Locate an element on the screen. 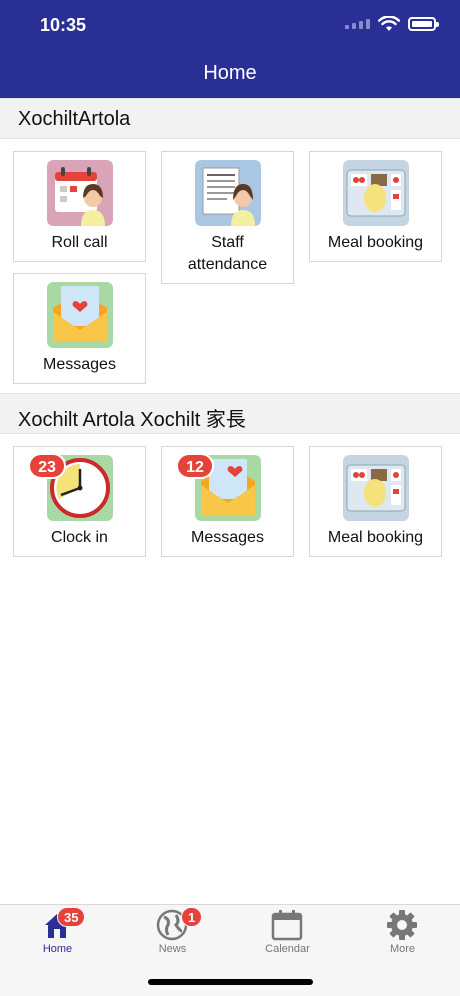 This screenshot has height=996, width=460. news-badge: 1 is located at coordinates (192, 917).